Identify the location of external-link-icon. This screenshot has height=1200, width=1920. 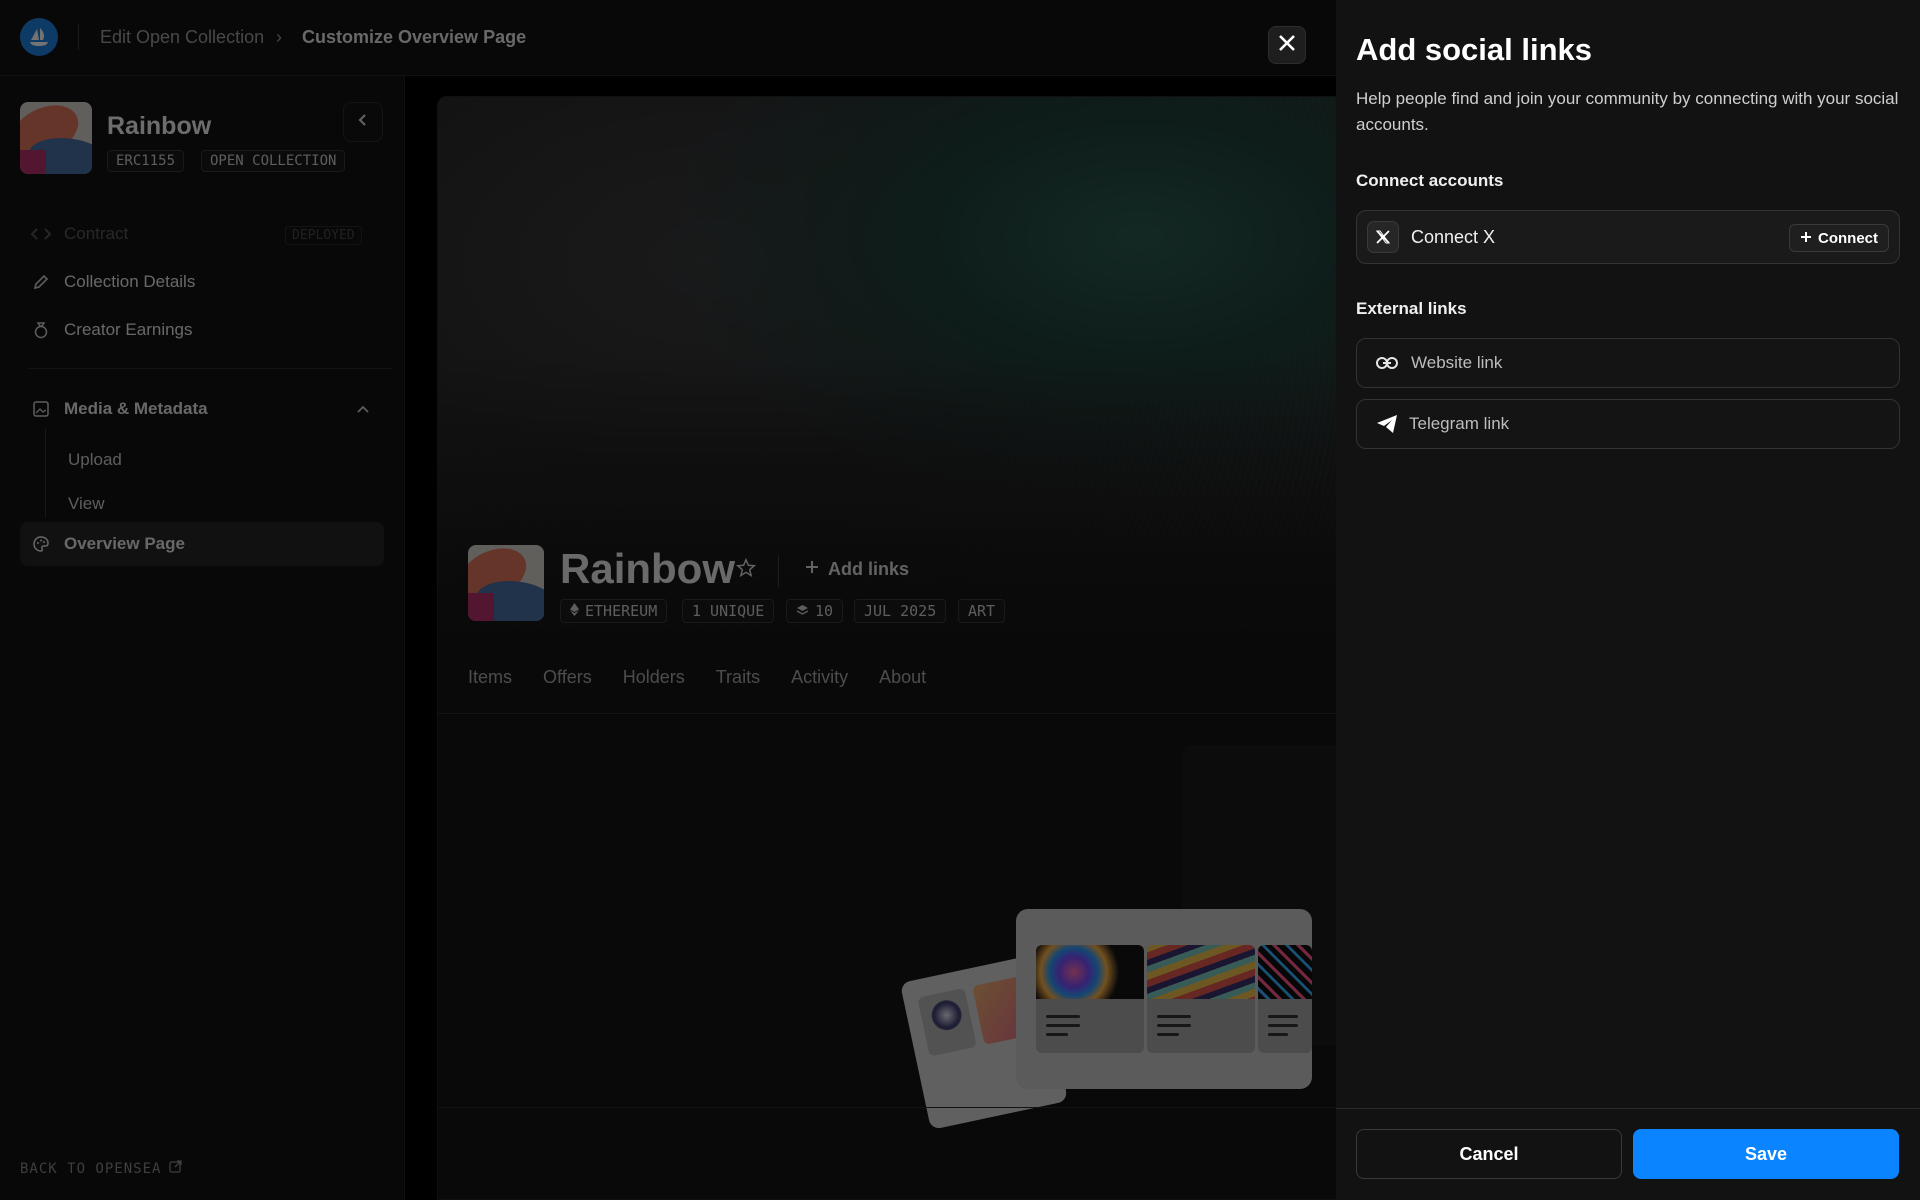
(176, 1168).